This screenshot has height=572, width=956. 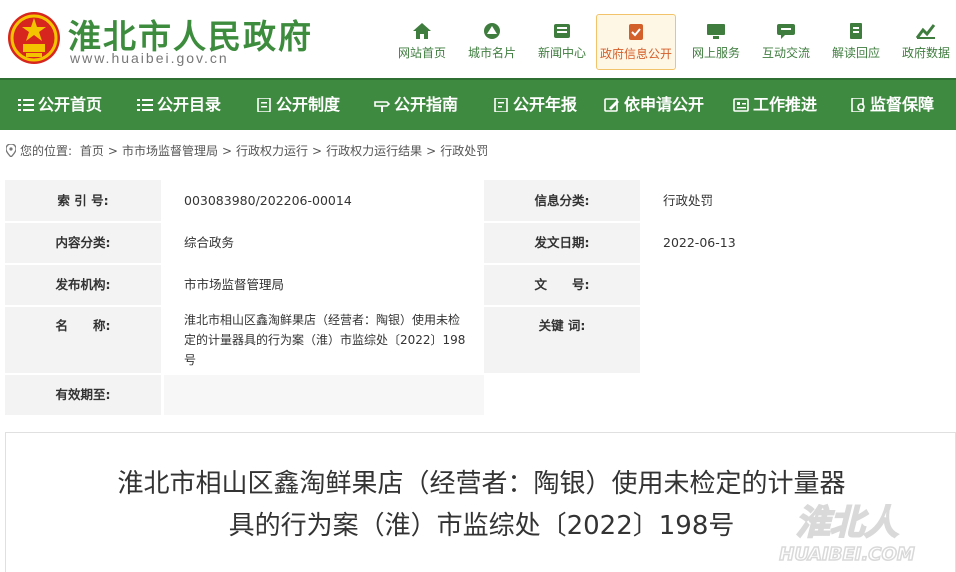 I want to click on topnav-label: 新闻中心, so click(x=561, y=53).